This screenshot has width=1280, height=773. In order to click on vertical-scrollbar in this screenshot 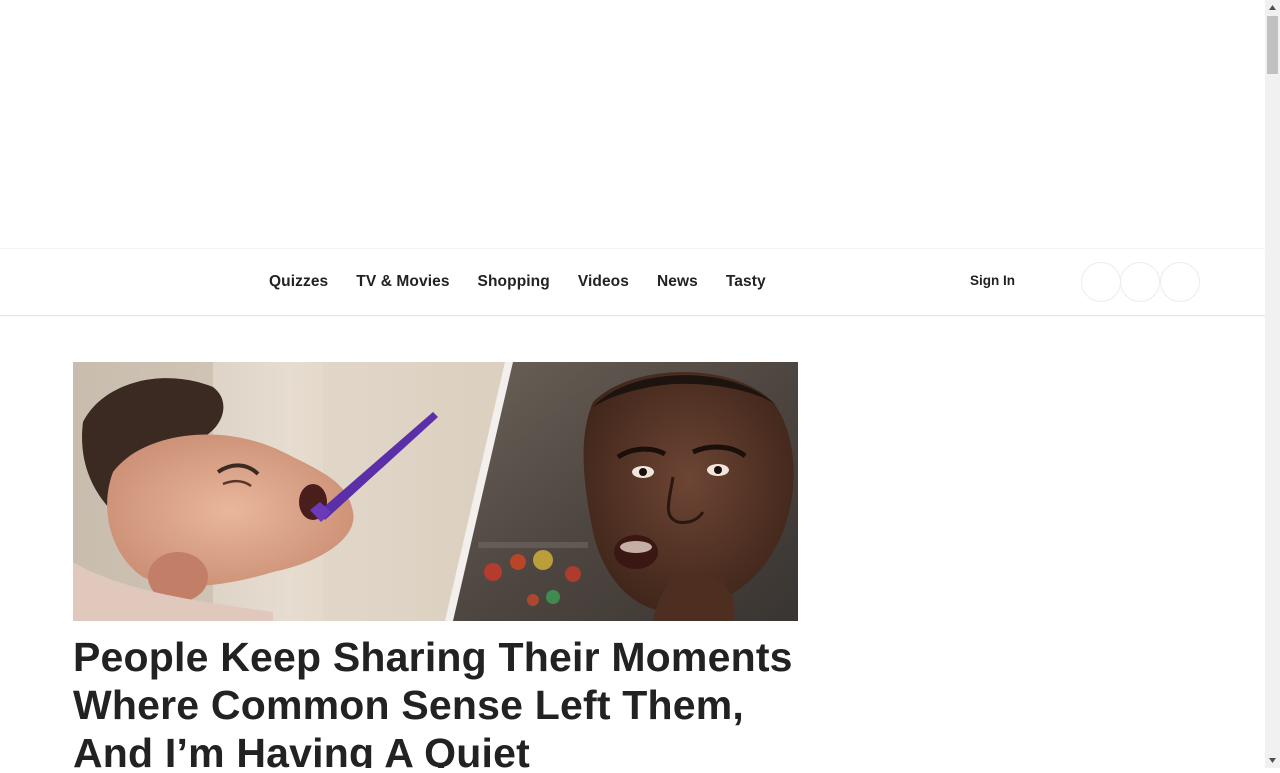, I will do `click(1272, 384)`.